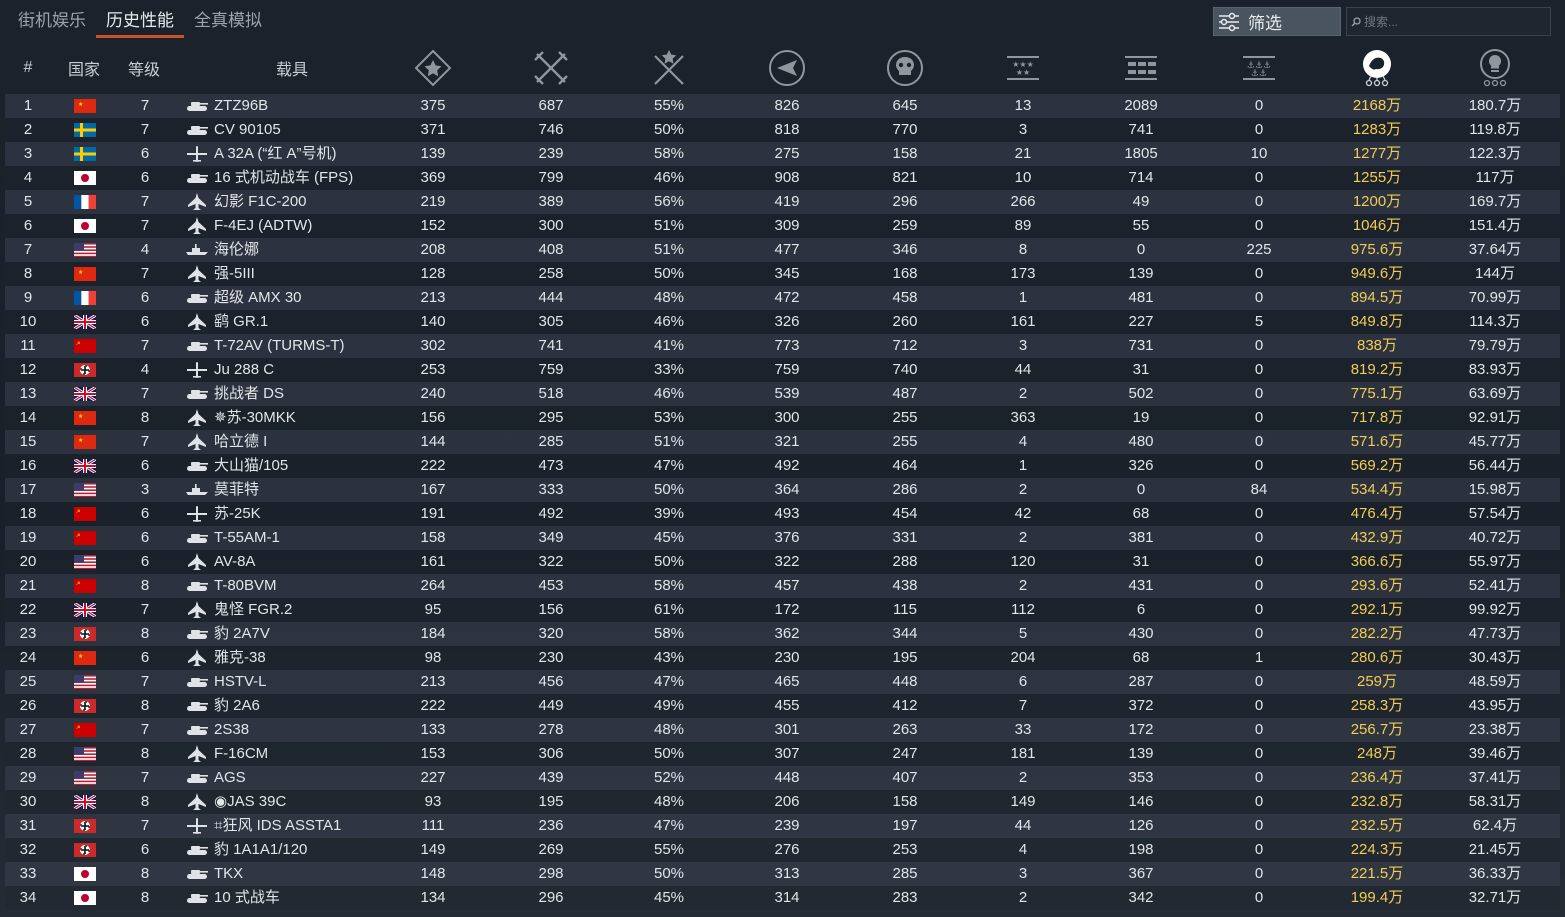 The image size is (1565, 917). Describe the element at coordinates (309, 538) in the screenshot. I see `vehicle-name: T-55AM-1` at that location.